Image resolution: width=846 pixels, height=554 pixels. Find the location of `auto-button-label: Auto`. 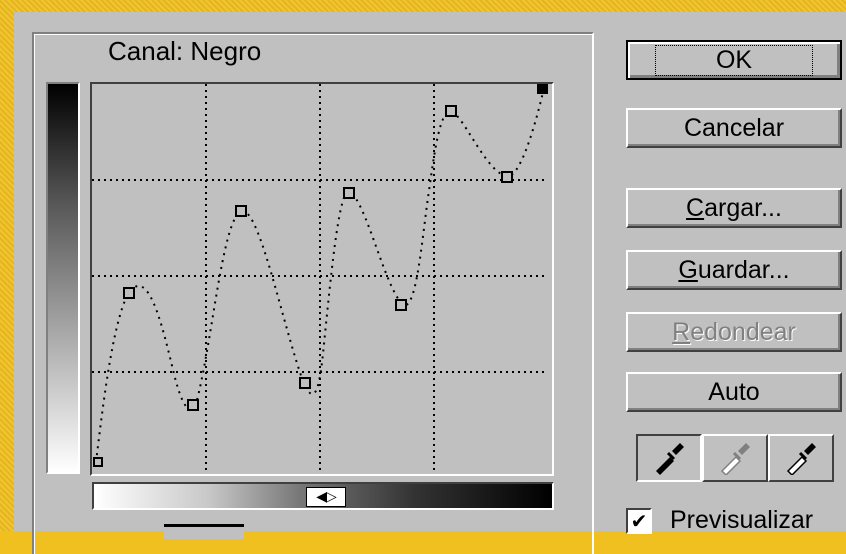

auto-button-label: Auto is located at coordinates (734, 391).